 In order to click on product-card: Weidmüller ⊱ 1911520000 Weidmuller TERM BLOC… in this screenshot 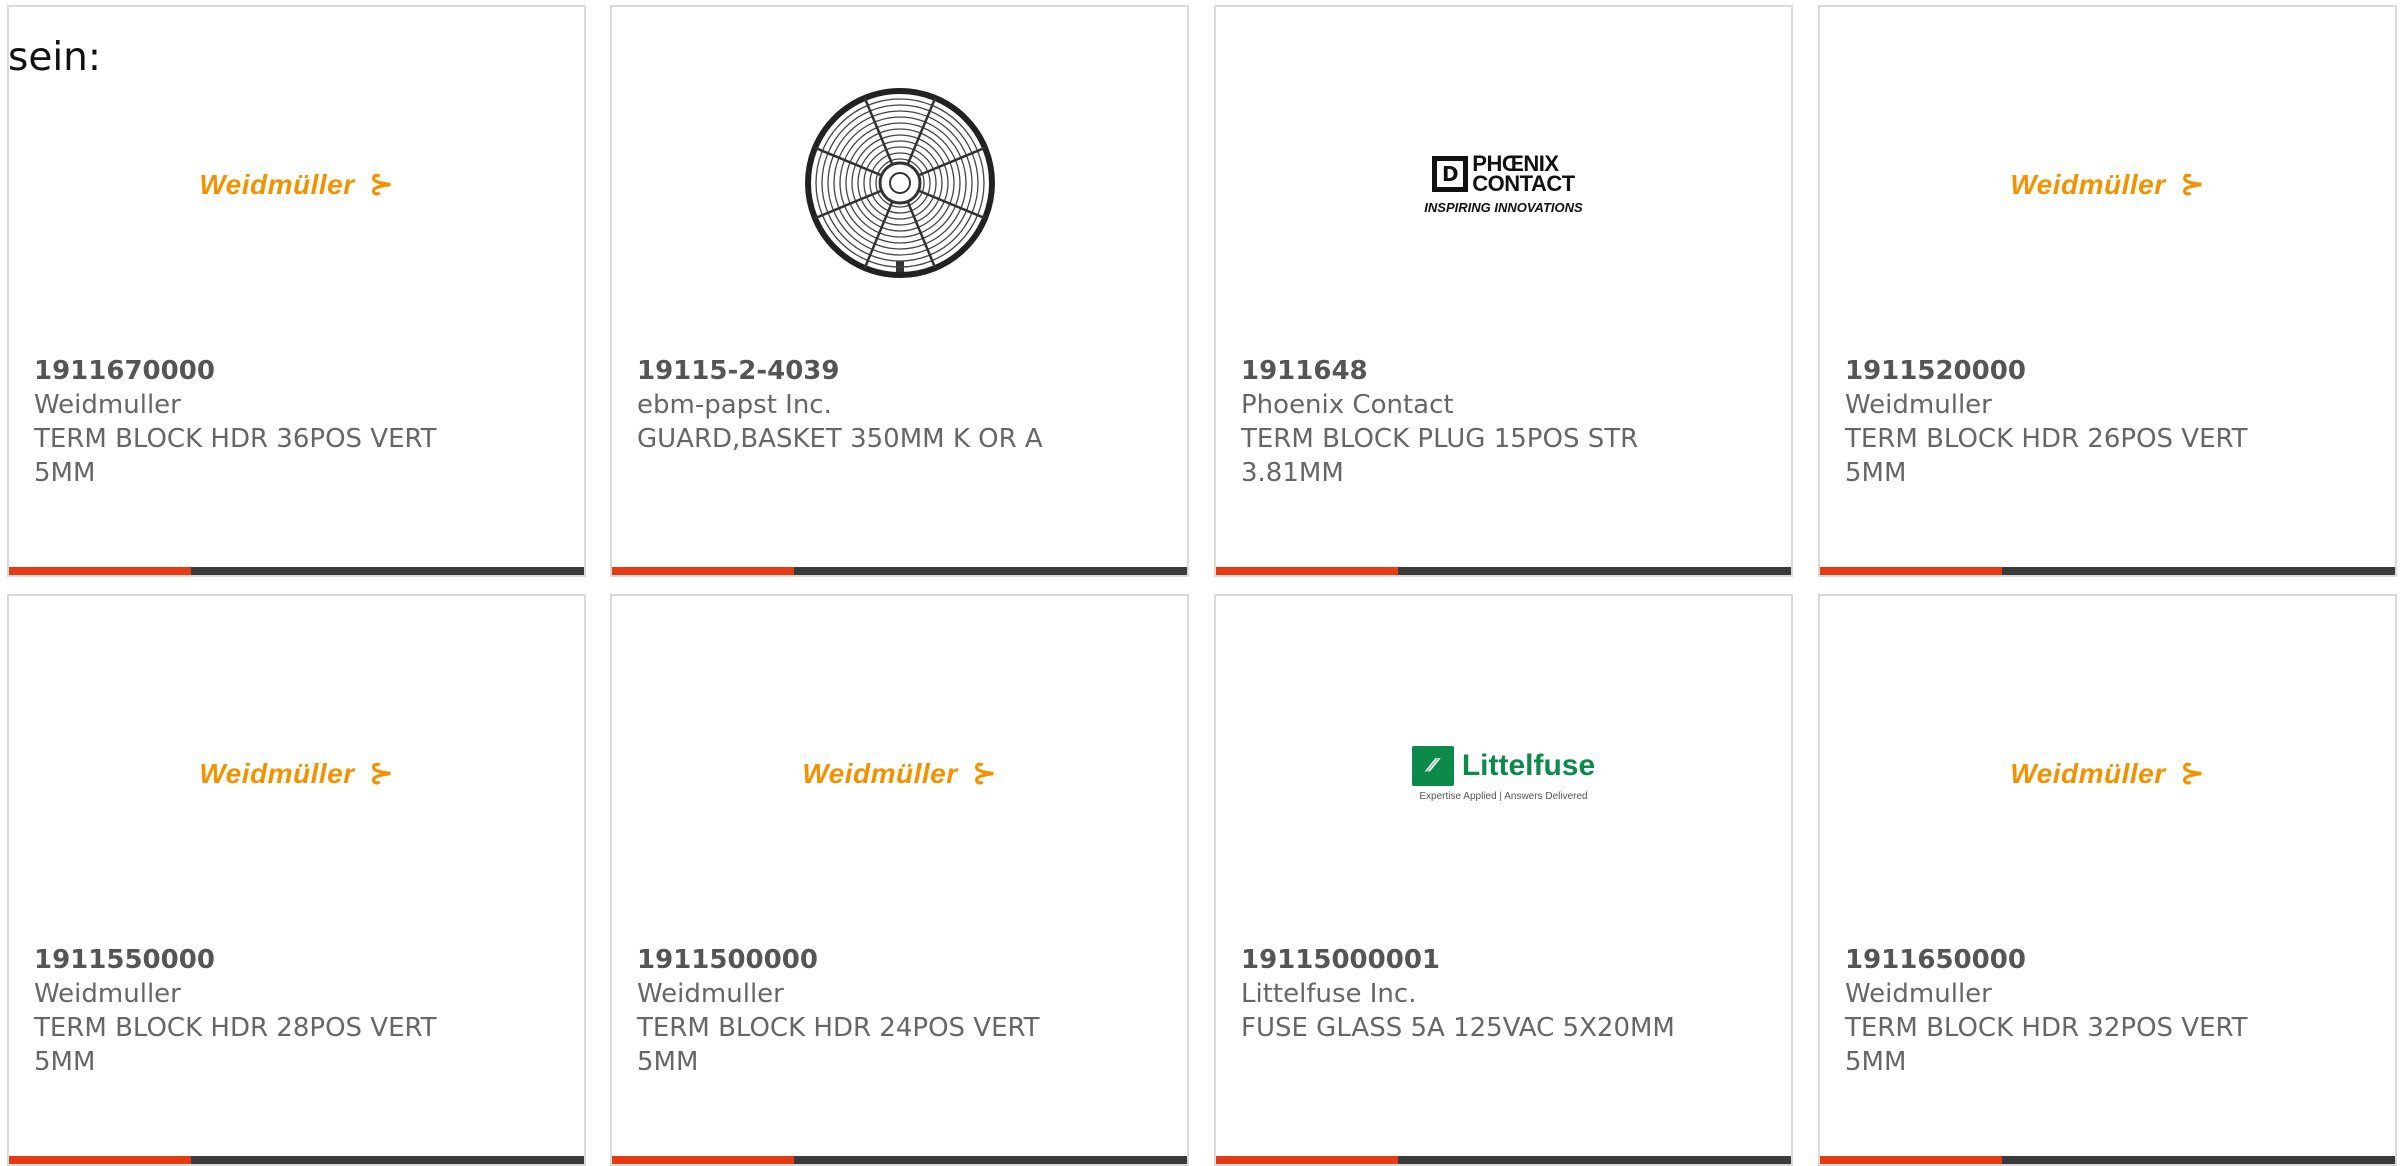, I will do `click(2107, 291)`.